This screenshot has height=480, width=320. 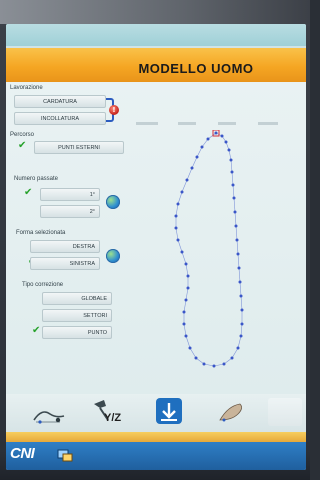 What do you see at coordinates (83, 246) in the screenshot?
I see `destra-label: DESTRA` at bounding box center [83, 246].